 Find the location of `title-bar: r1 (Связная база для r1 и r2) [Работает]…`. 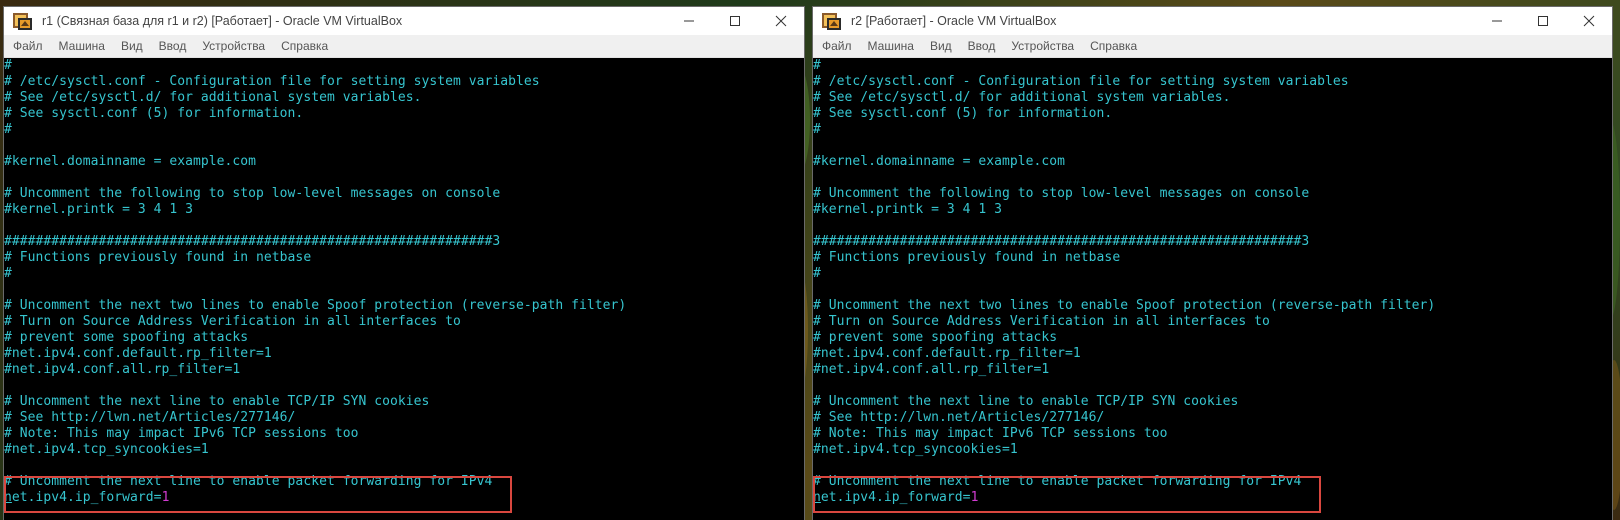

title-bar: r1 (Связная база для r1 и r2) [Работает]… is located at coordinates (404, 21).